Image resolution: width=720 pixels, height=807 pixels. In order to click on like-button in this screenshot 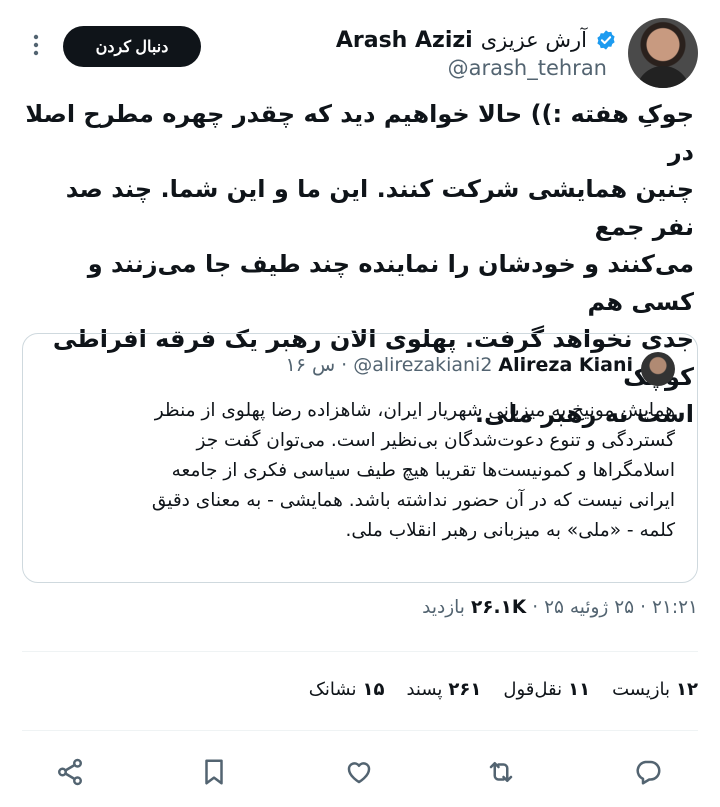, I will do `click(359, 772)`.